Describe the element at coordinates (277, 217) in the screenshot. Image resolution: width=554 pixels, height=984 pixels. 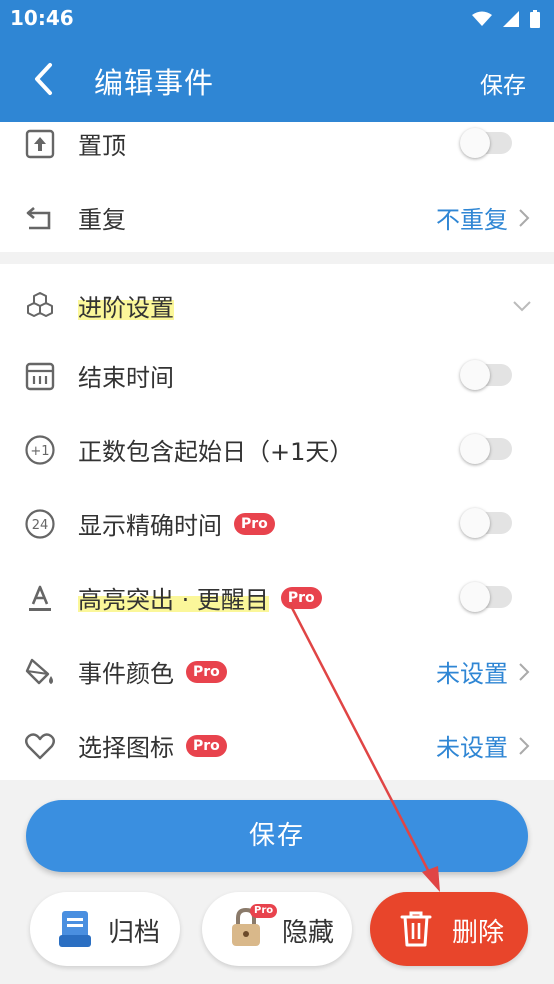
I see `settings-row-repeat: 重复 不重复` at that location.